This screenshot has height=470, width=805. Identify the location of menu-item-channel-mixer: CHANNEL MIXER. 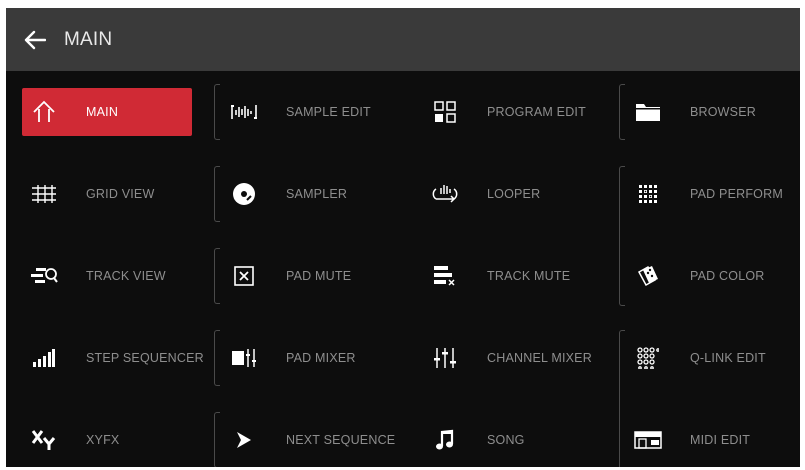
(508, 358).